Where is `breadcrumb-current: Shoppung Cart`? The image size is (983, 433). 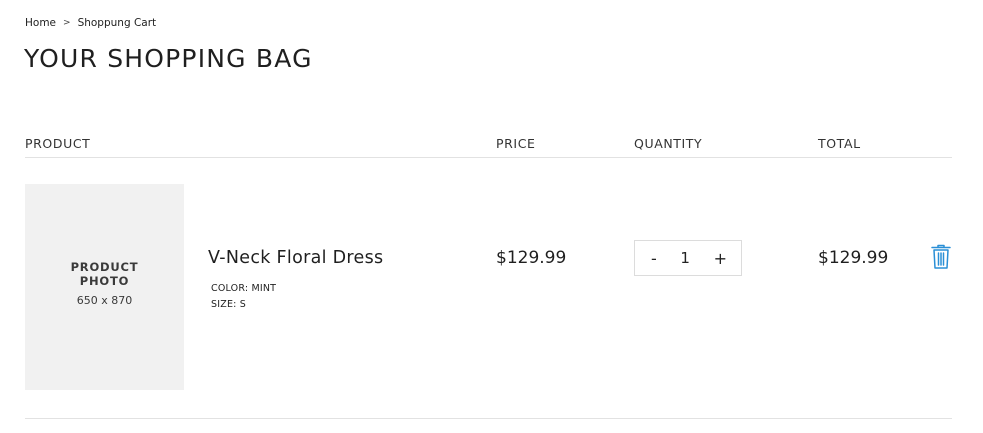 breadcrumb-current: Shoppung Cart is located at coordinates (117, 23).